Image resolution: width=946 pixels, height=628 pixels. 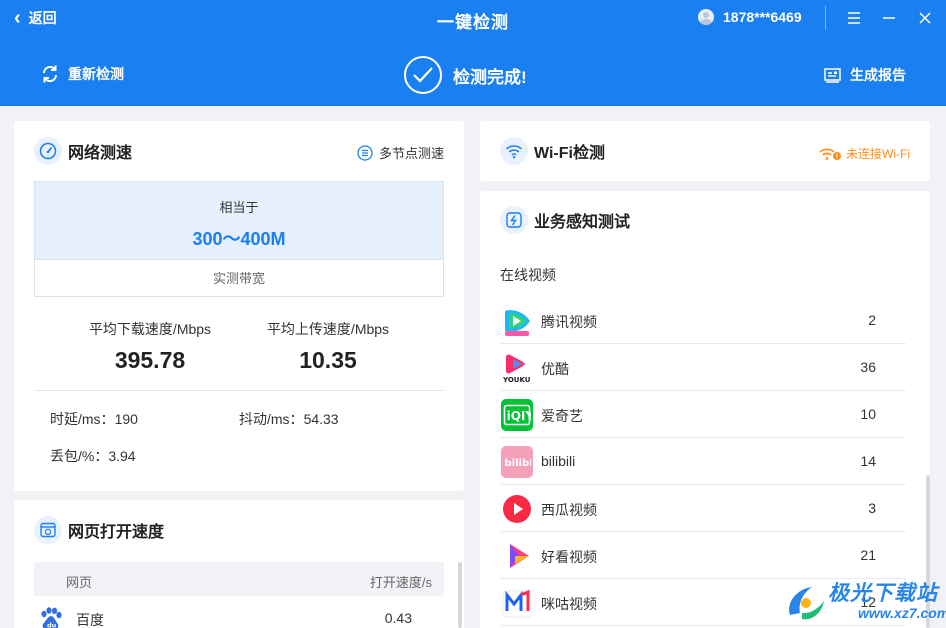 What do you see at coordinates (703, 367) in the screenshot?
I see `list-item: YOUKU 优酷 36` at bounding box center [703, 367].